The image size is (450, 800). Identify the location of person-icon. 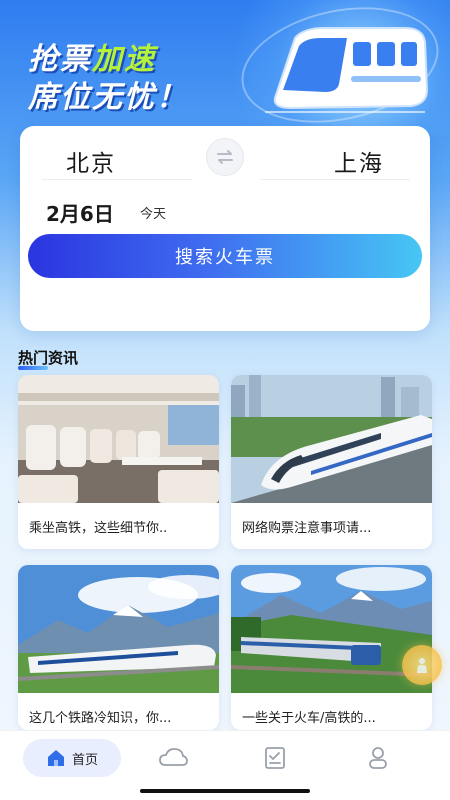
(422, 665).